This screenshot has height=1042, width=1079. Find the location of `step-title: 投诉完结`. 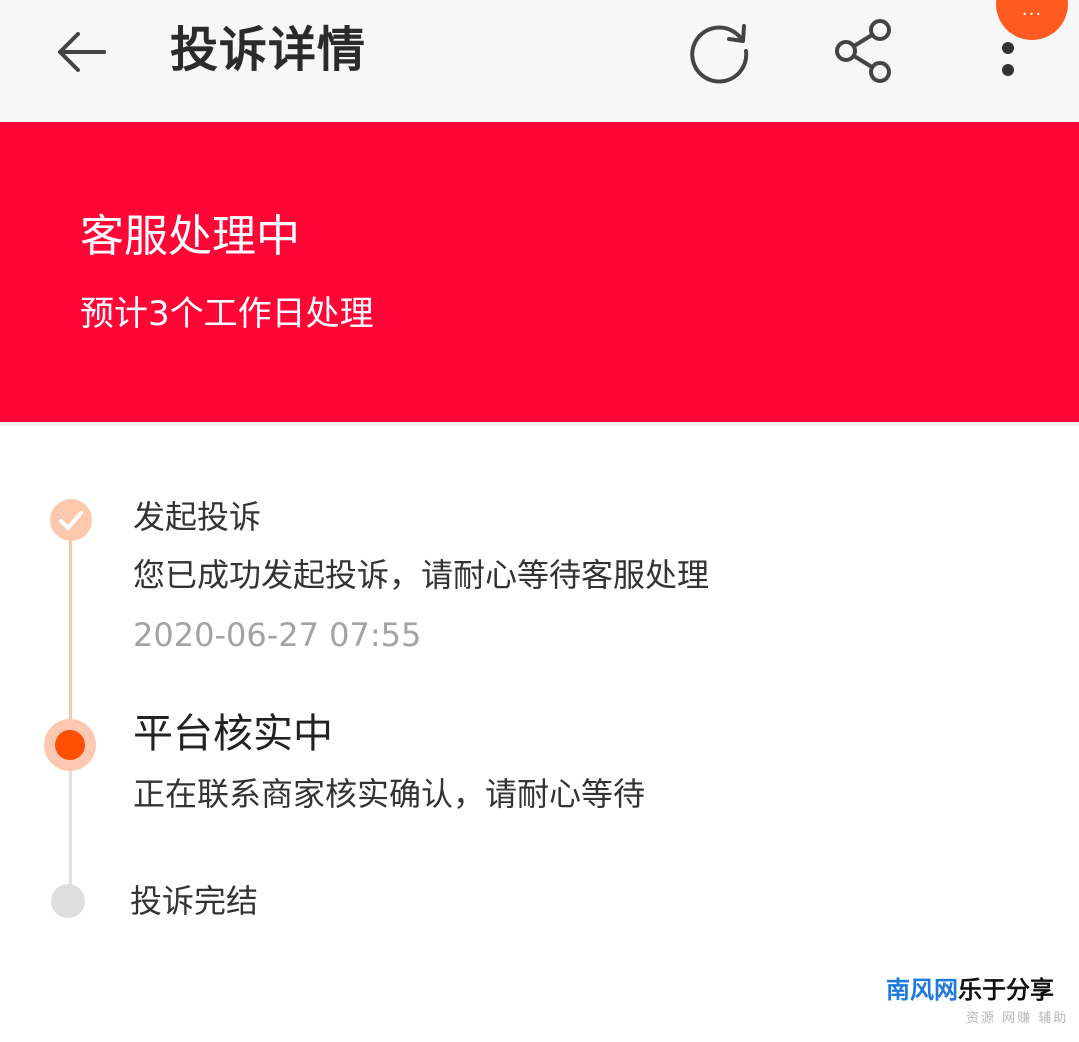

step-title: 投诉完结 is located at coordinates (194, 901).